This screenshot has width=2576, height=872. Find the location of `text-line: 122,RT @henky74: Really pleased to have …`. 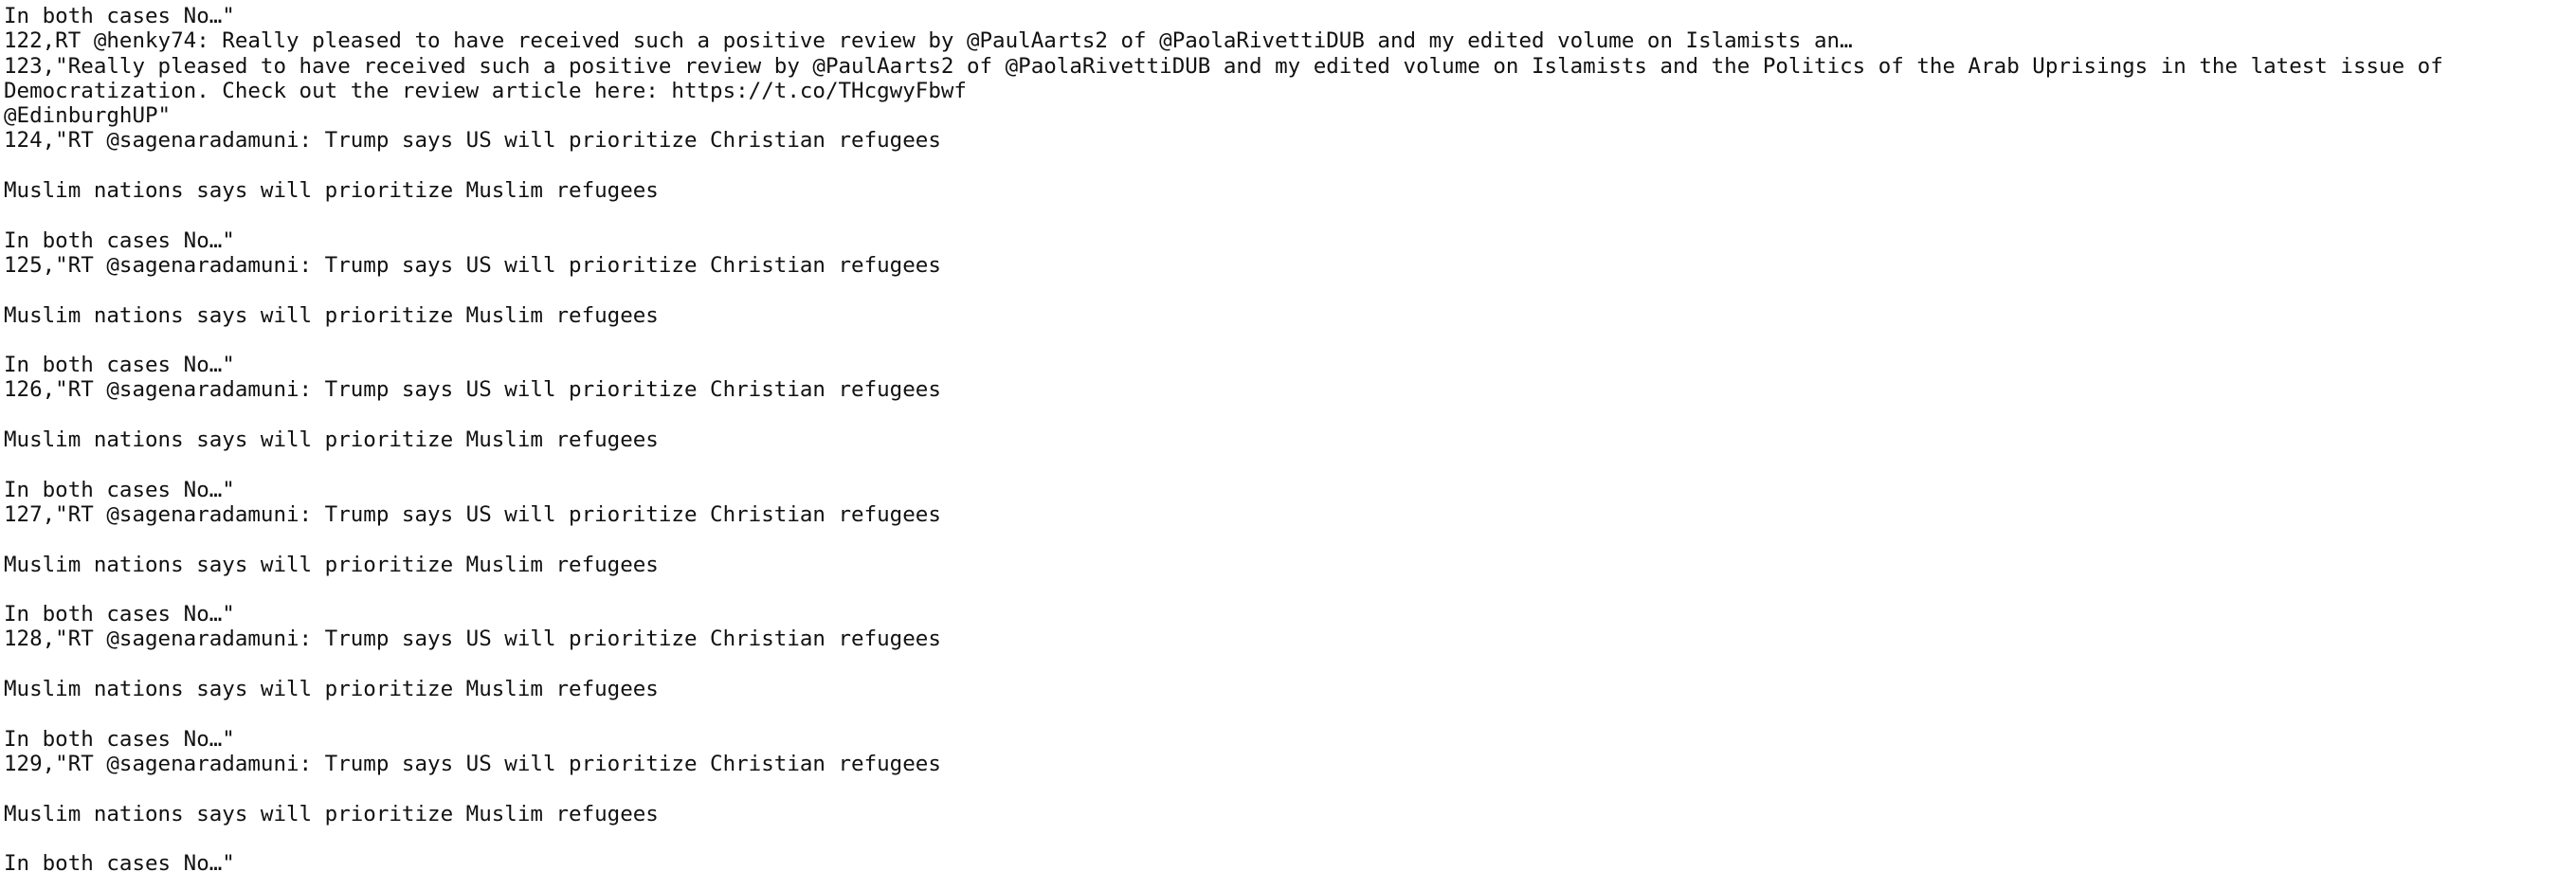

text-line: 122,RT @henky74: Really pleased to have … is located at coordinates (928, 41).